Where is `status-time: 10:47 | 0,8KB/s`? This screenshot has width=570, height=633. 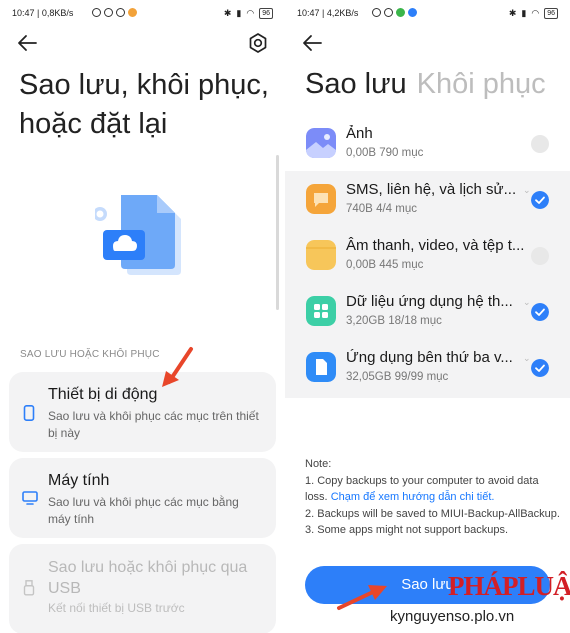 status-time: 10:47 | 0,8KB/s is located at coordinates (43, 13).